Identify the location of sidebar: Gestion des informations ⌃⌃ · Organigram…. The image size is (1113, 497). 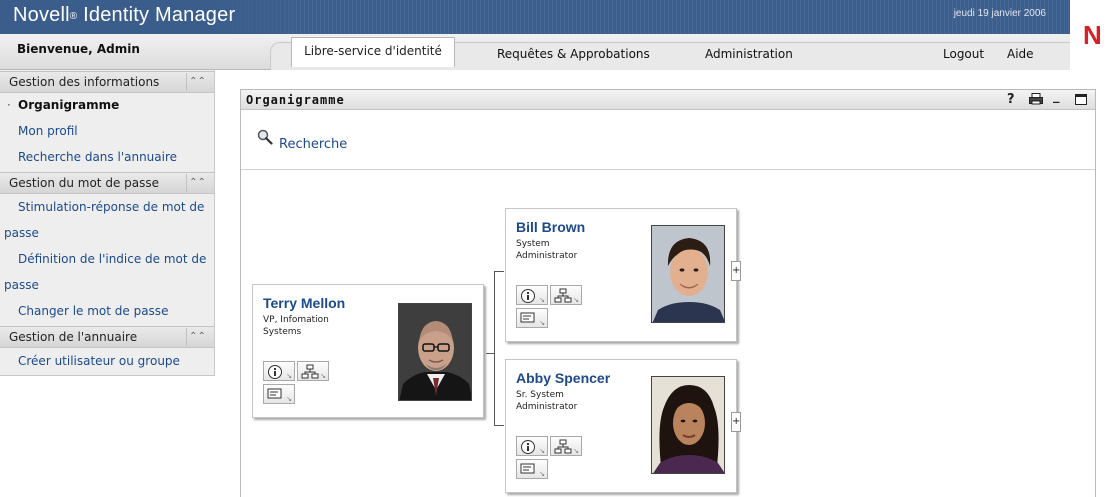
(107, 223).